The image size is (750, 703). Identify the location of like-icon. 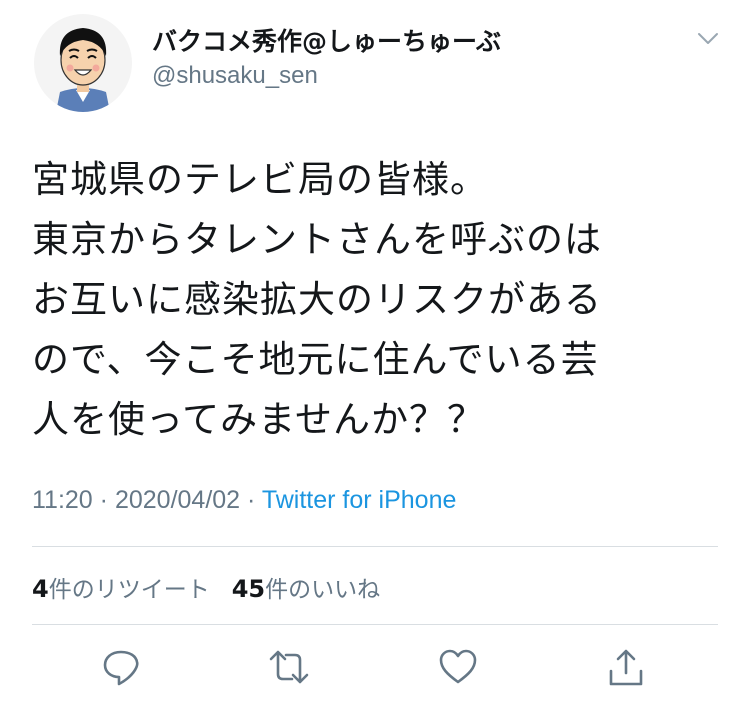
(458, 667).